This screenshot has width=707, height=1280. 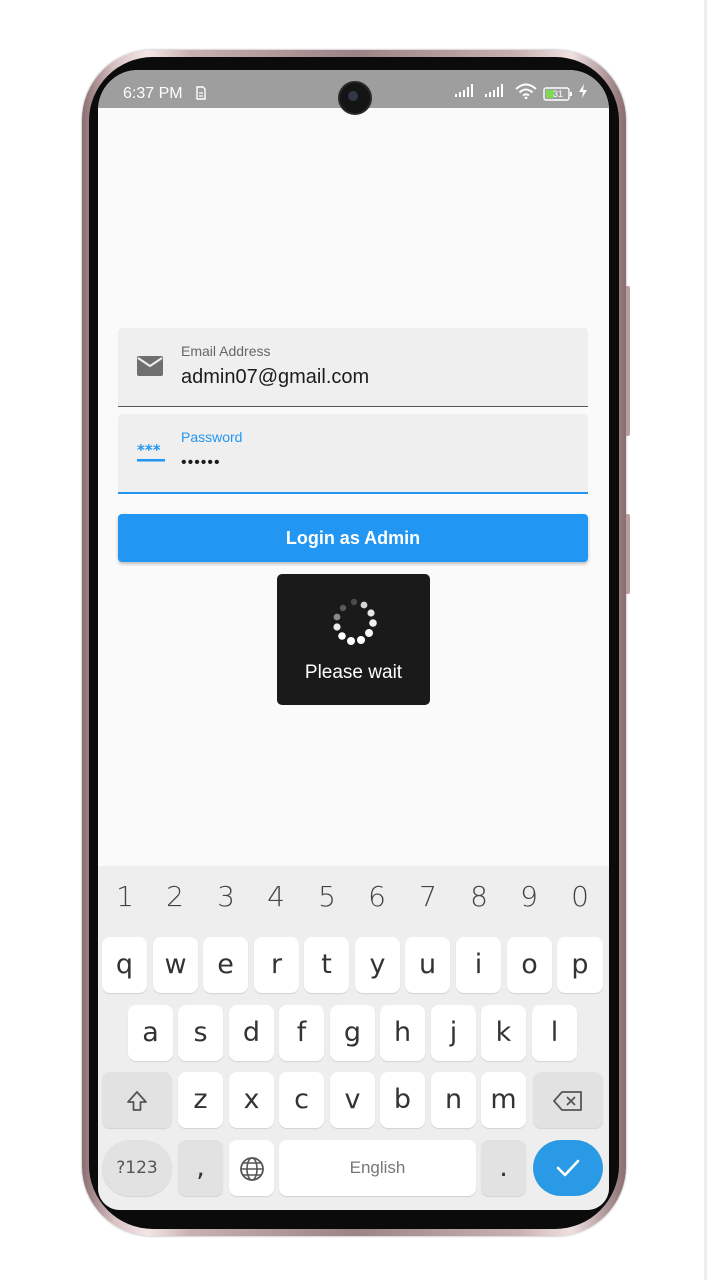 I want to click on wifi-icon, so click(x=526, y=93).